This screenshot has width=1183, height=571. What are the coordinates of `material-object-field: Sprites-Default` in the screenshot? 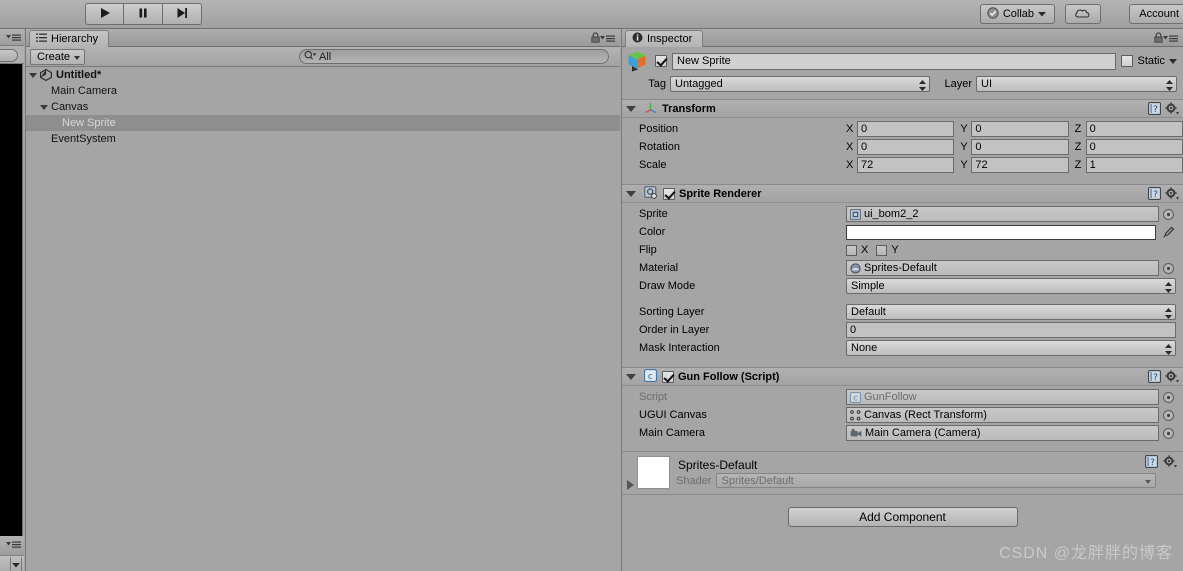 It's located at (1002, 268).